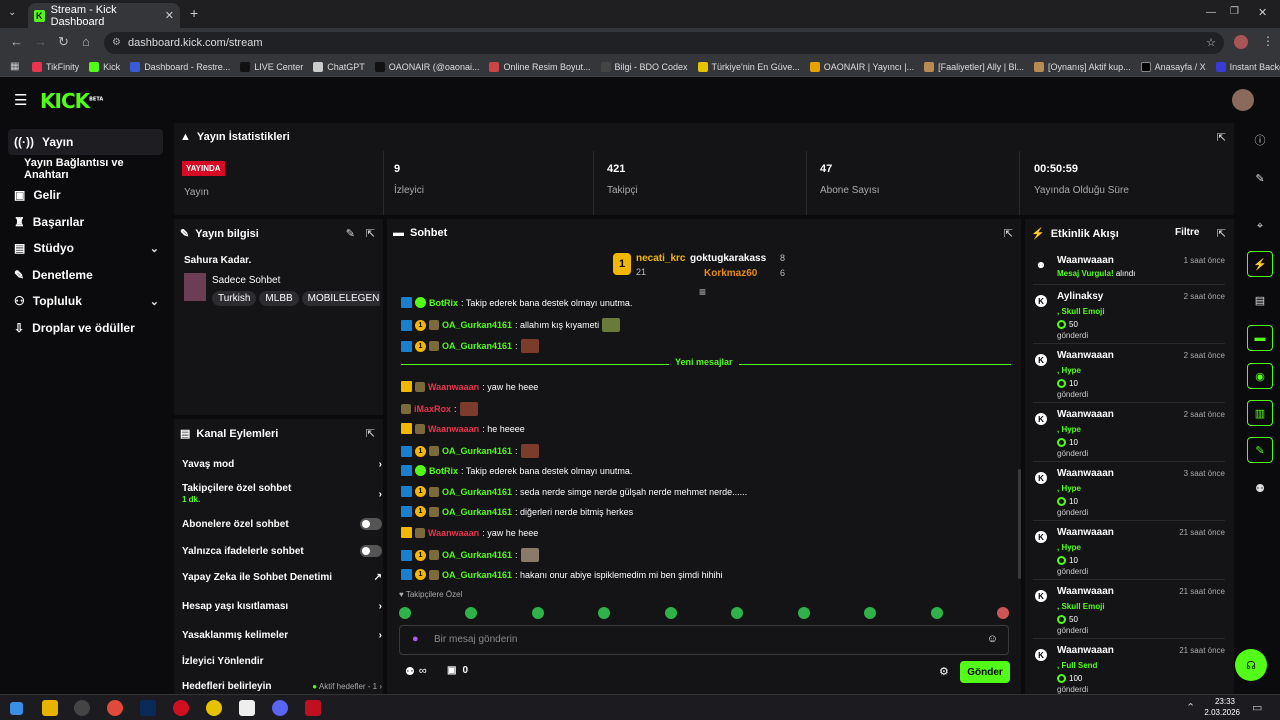 Image resolution: width=1280 pixels, height=720 pixels. What do you see at coordinates (944, 671) in the screenshot?
I see `settings-gear-icon: ⚙` at bounding box center [944, 671].